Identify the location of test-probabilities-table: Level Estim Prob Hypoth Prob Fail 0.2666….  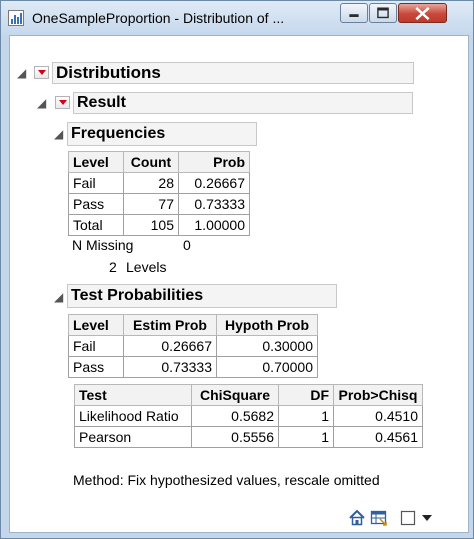
(193, 346).